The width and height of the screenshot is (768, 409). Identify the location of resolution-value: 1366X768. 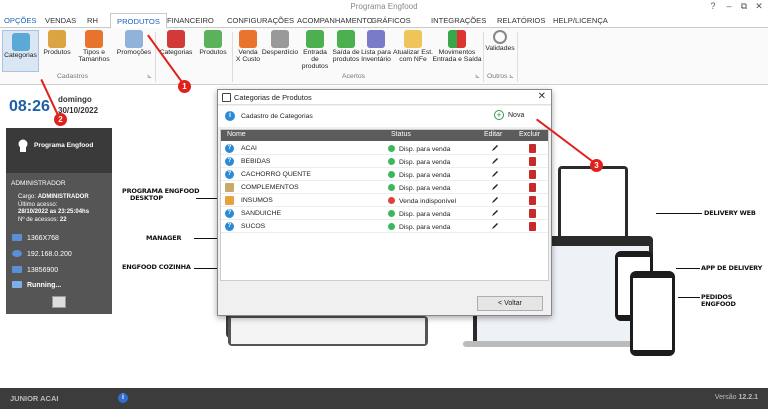
(43, 238).